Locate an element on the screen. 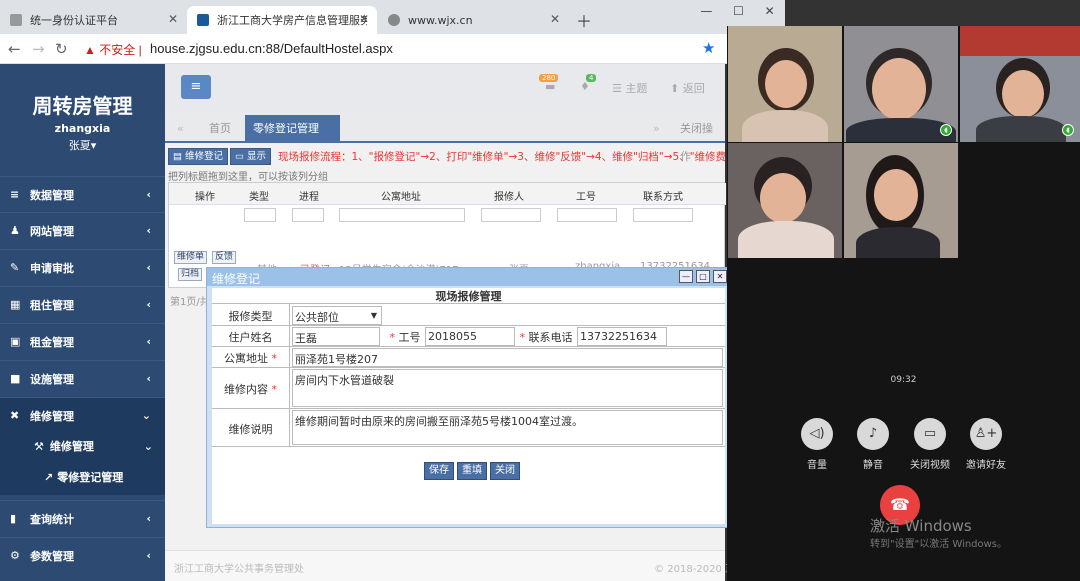  content-textarea: 房间内下水管道破裂 is located at coordinates (507, 388).